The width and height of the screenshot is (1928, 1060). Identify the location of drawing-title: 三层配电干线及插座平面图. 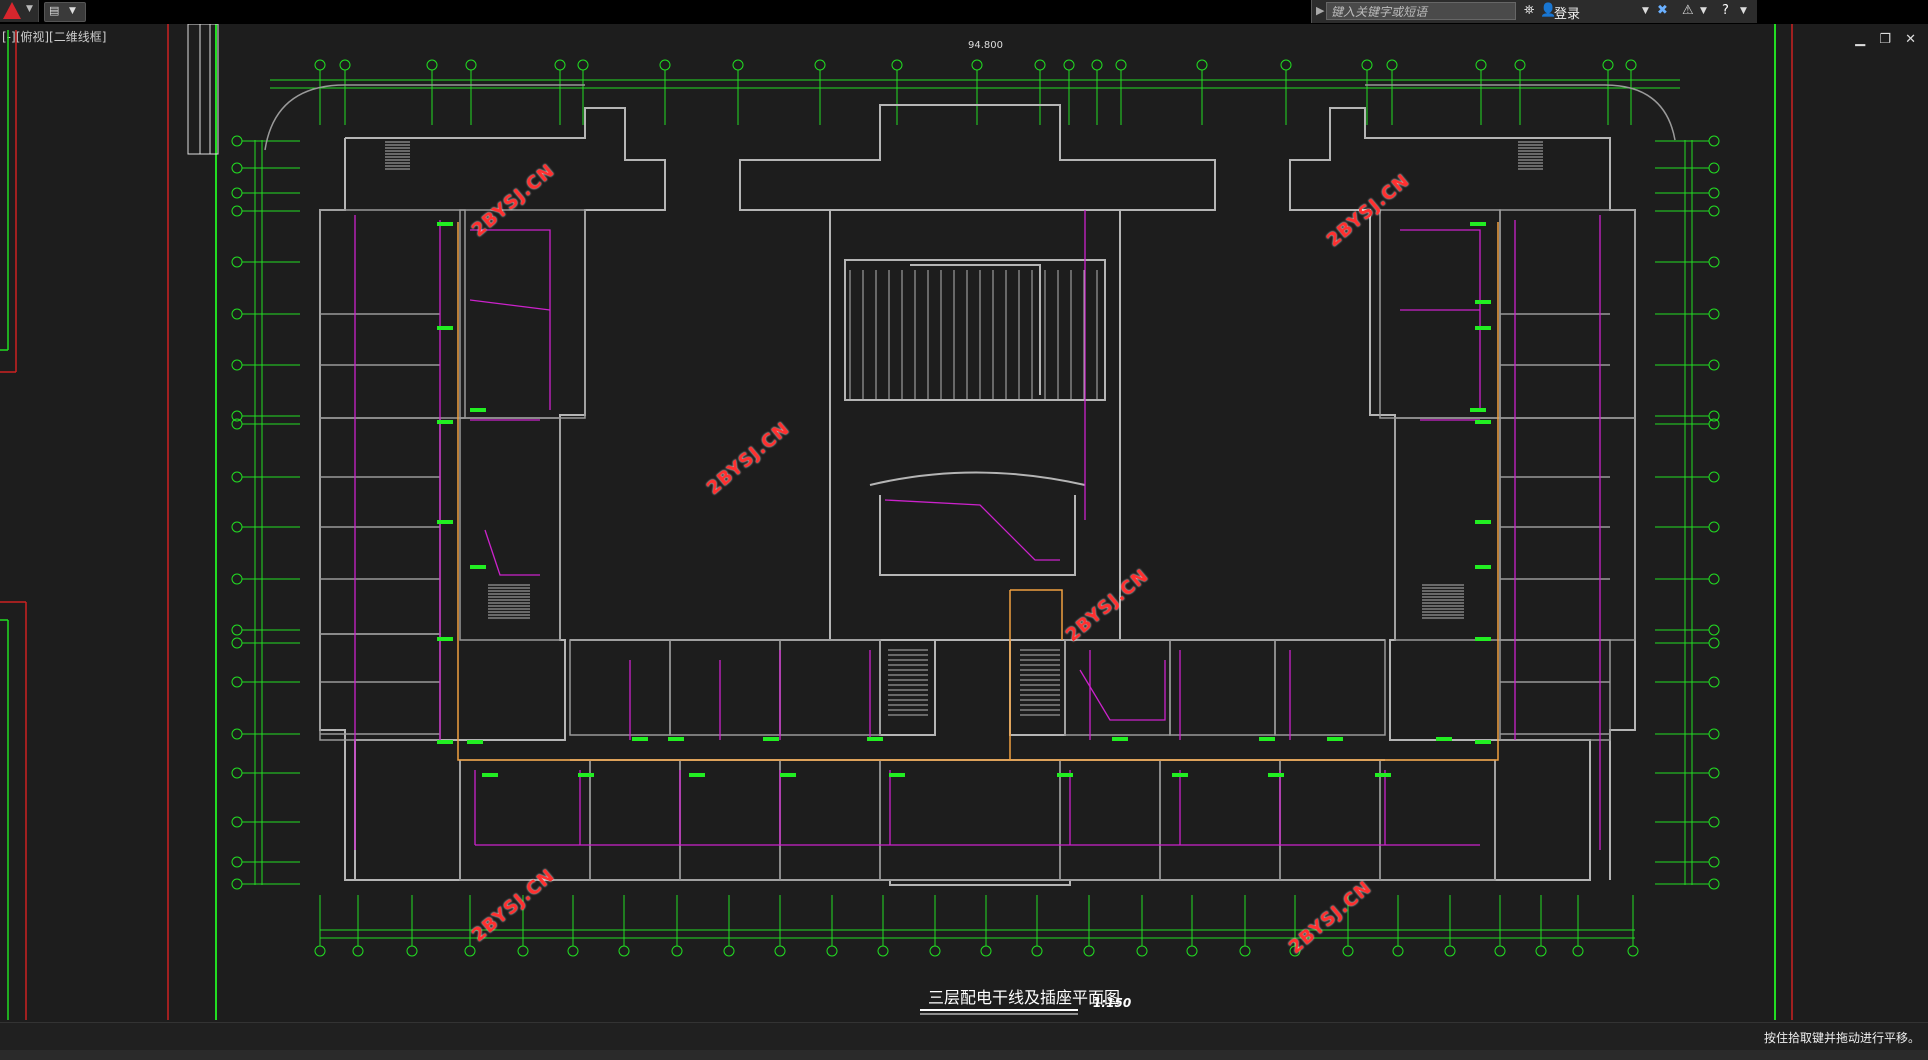
(1024, 997).